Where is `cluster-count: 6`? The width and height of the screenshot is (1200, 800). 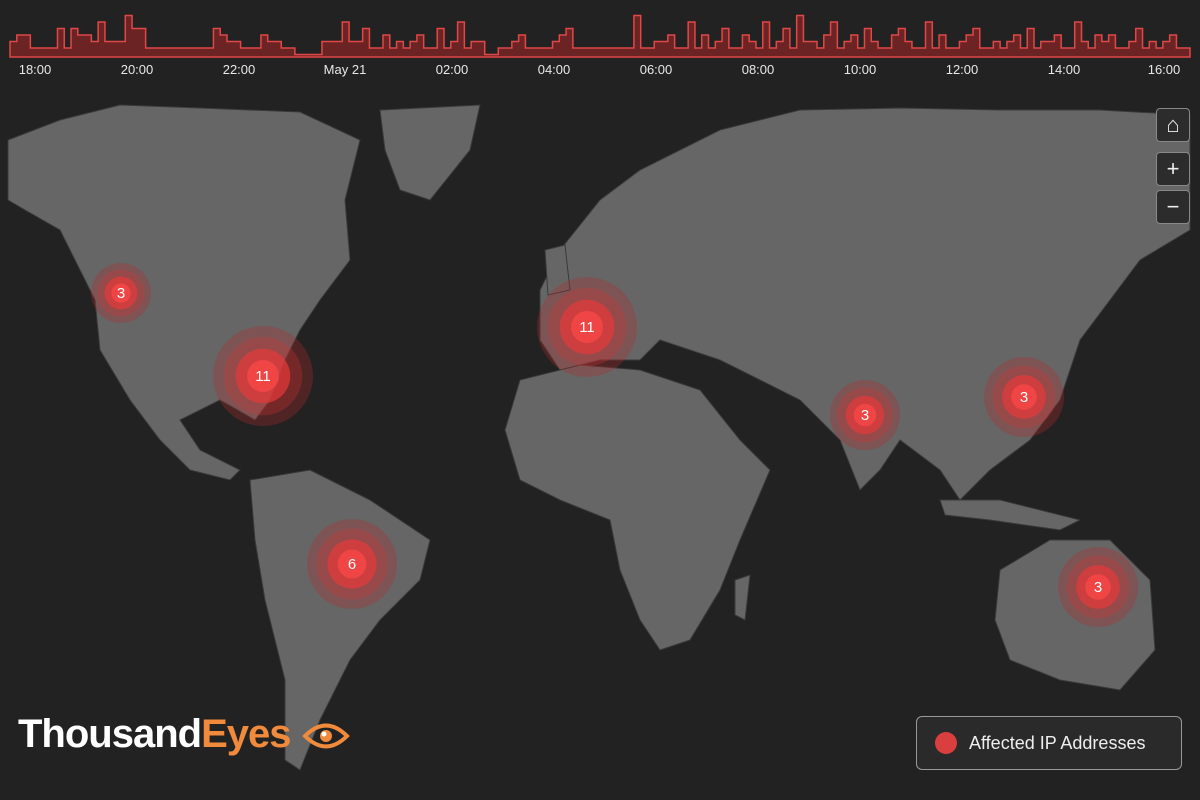 cluster-count: 6 is located at coordinates (352, 564).